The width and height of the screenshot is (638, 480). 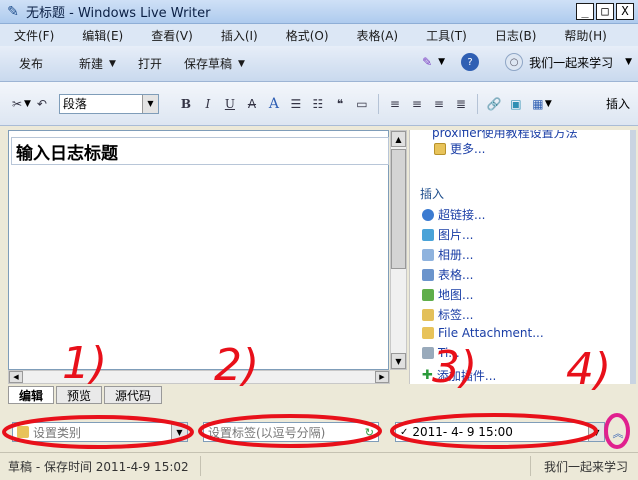 I want to click on align-center-icon: ≡, so click(x=417, y=104).